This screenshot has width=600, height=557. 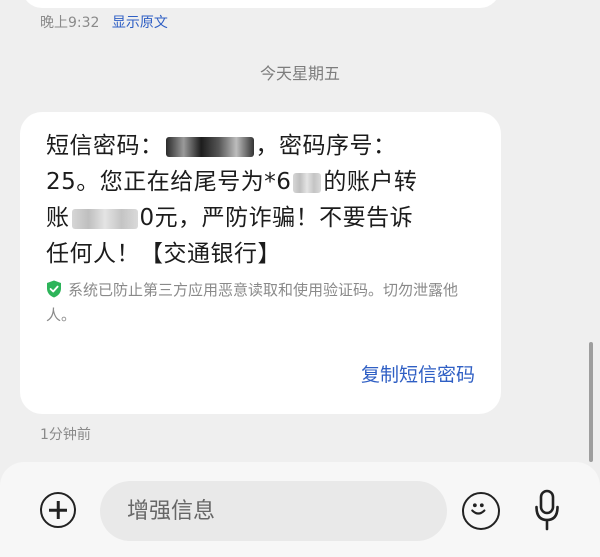 I want to click on security-notice-text: 系统已防止第三方应用恶意读取和使用验证码。切勿泄露他人。, so click(x=252, y=302).